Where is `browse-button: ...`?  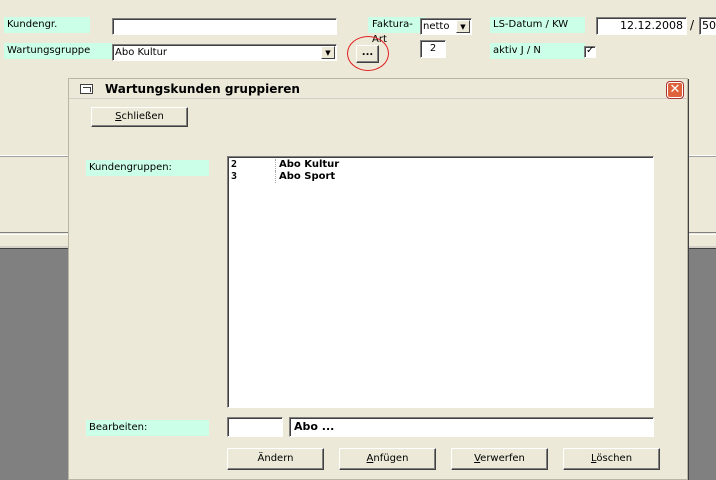 browse-button: ... is located at coordinates (367, 54).